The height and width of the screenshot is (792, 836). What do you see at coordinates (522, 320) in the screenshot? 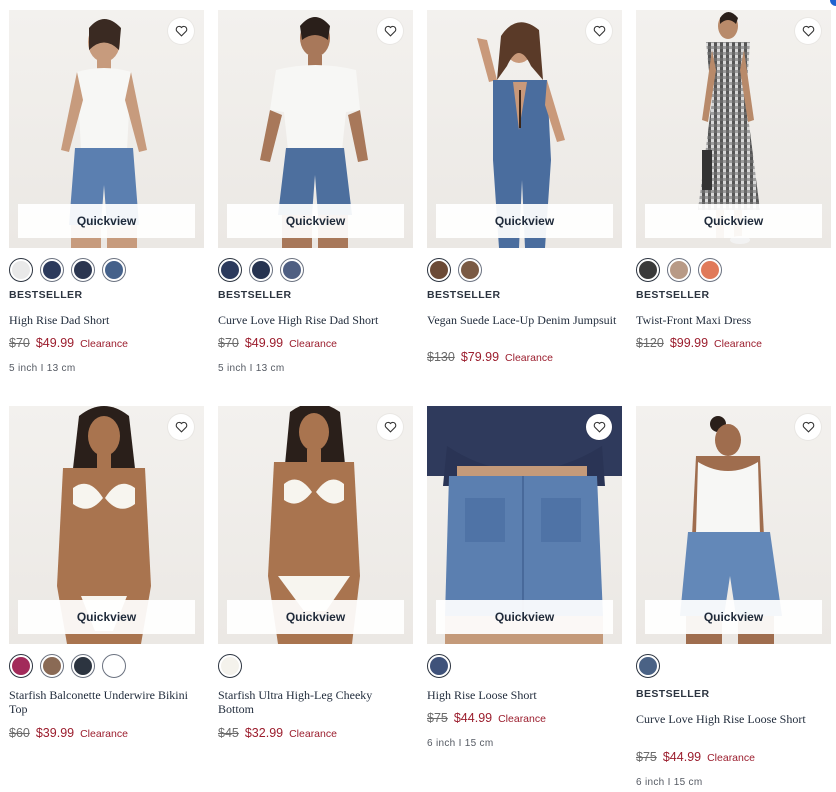
I see `product-name: Vegan Suede Lace-Up Denim Jumpsuit` at bounding box center [522, 320].